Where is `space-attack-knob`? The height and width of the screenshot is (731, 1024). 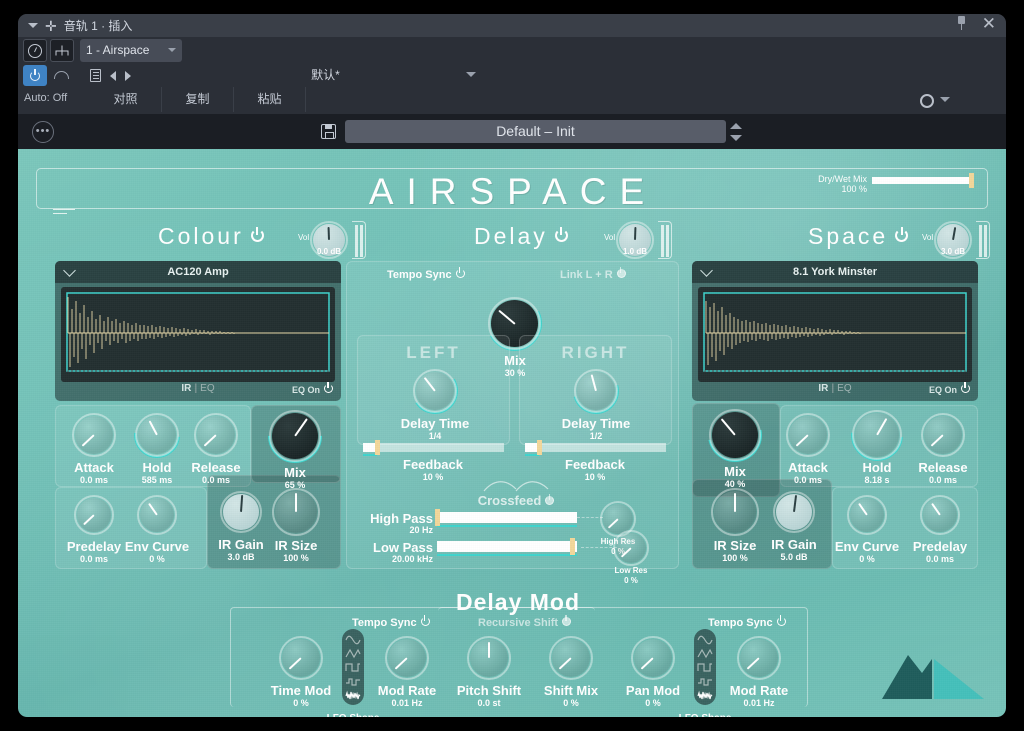 space-attack-knob is located at coordinates (808, 435).